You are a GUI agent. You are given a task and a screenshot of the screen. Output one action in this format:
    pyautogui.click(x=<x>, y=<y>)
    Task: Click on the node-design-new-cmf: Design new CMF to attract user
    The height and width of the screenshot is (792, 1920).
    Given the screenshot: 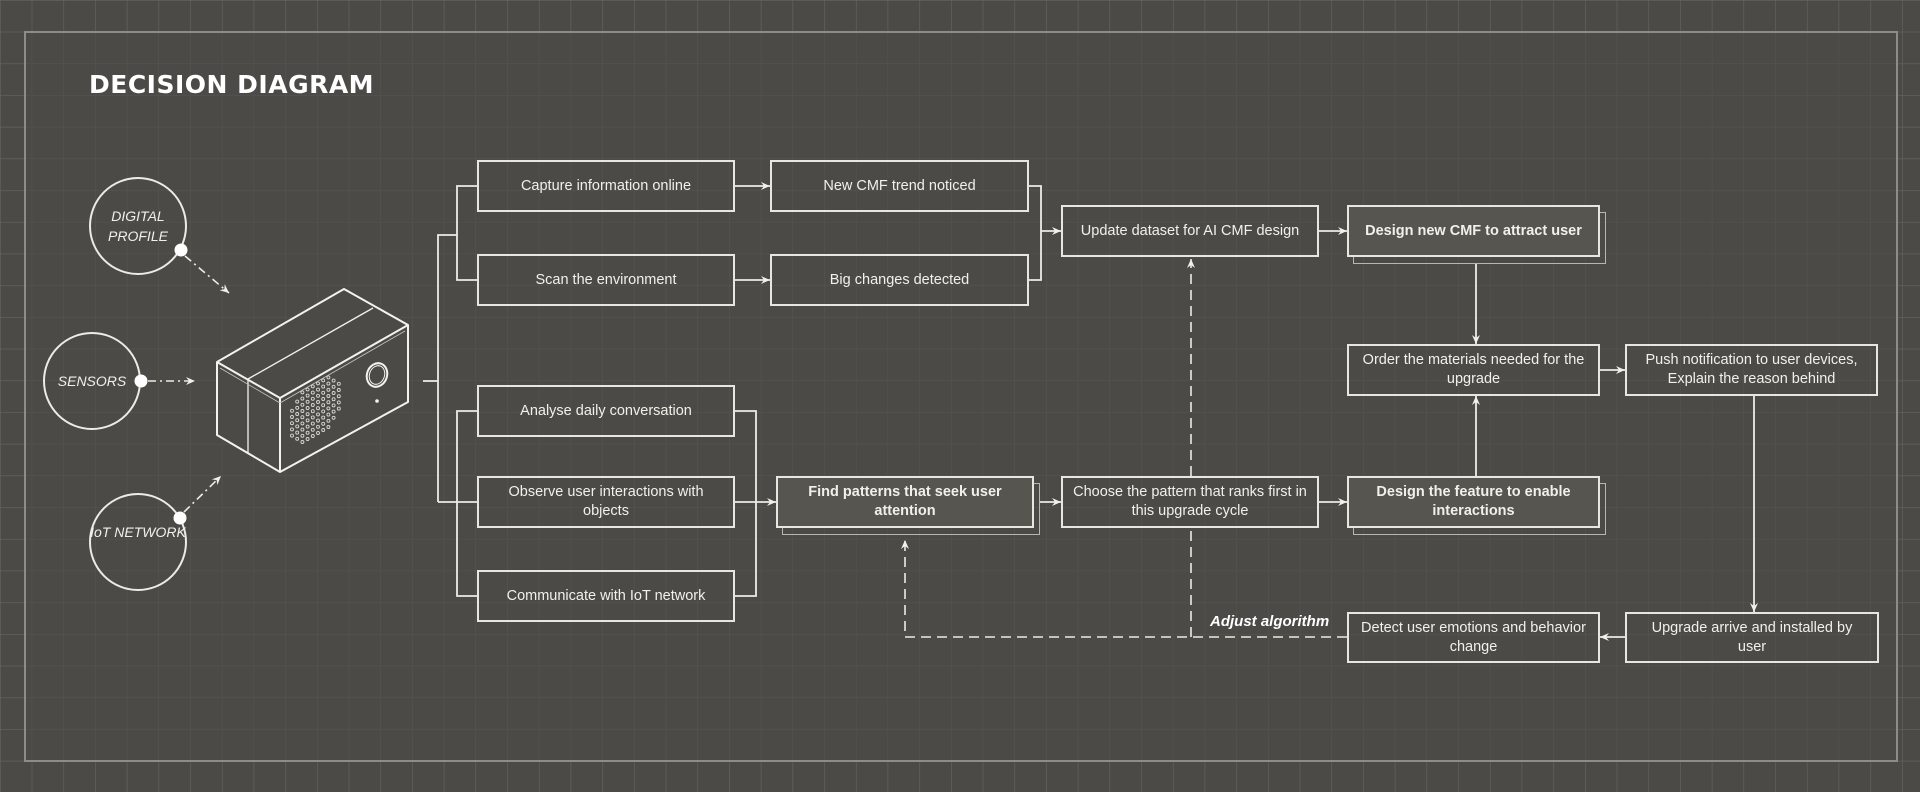 What is the action you would take?
    pyautogui.click(x=1473, y=231)
    